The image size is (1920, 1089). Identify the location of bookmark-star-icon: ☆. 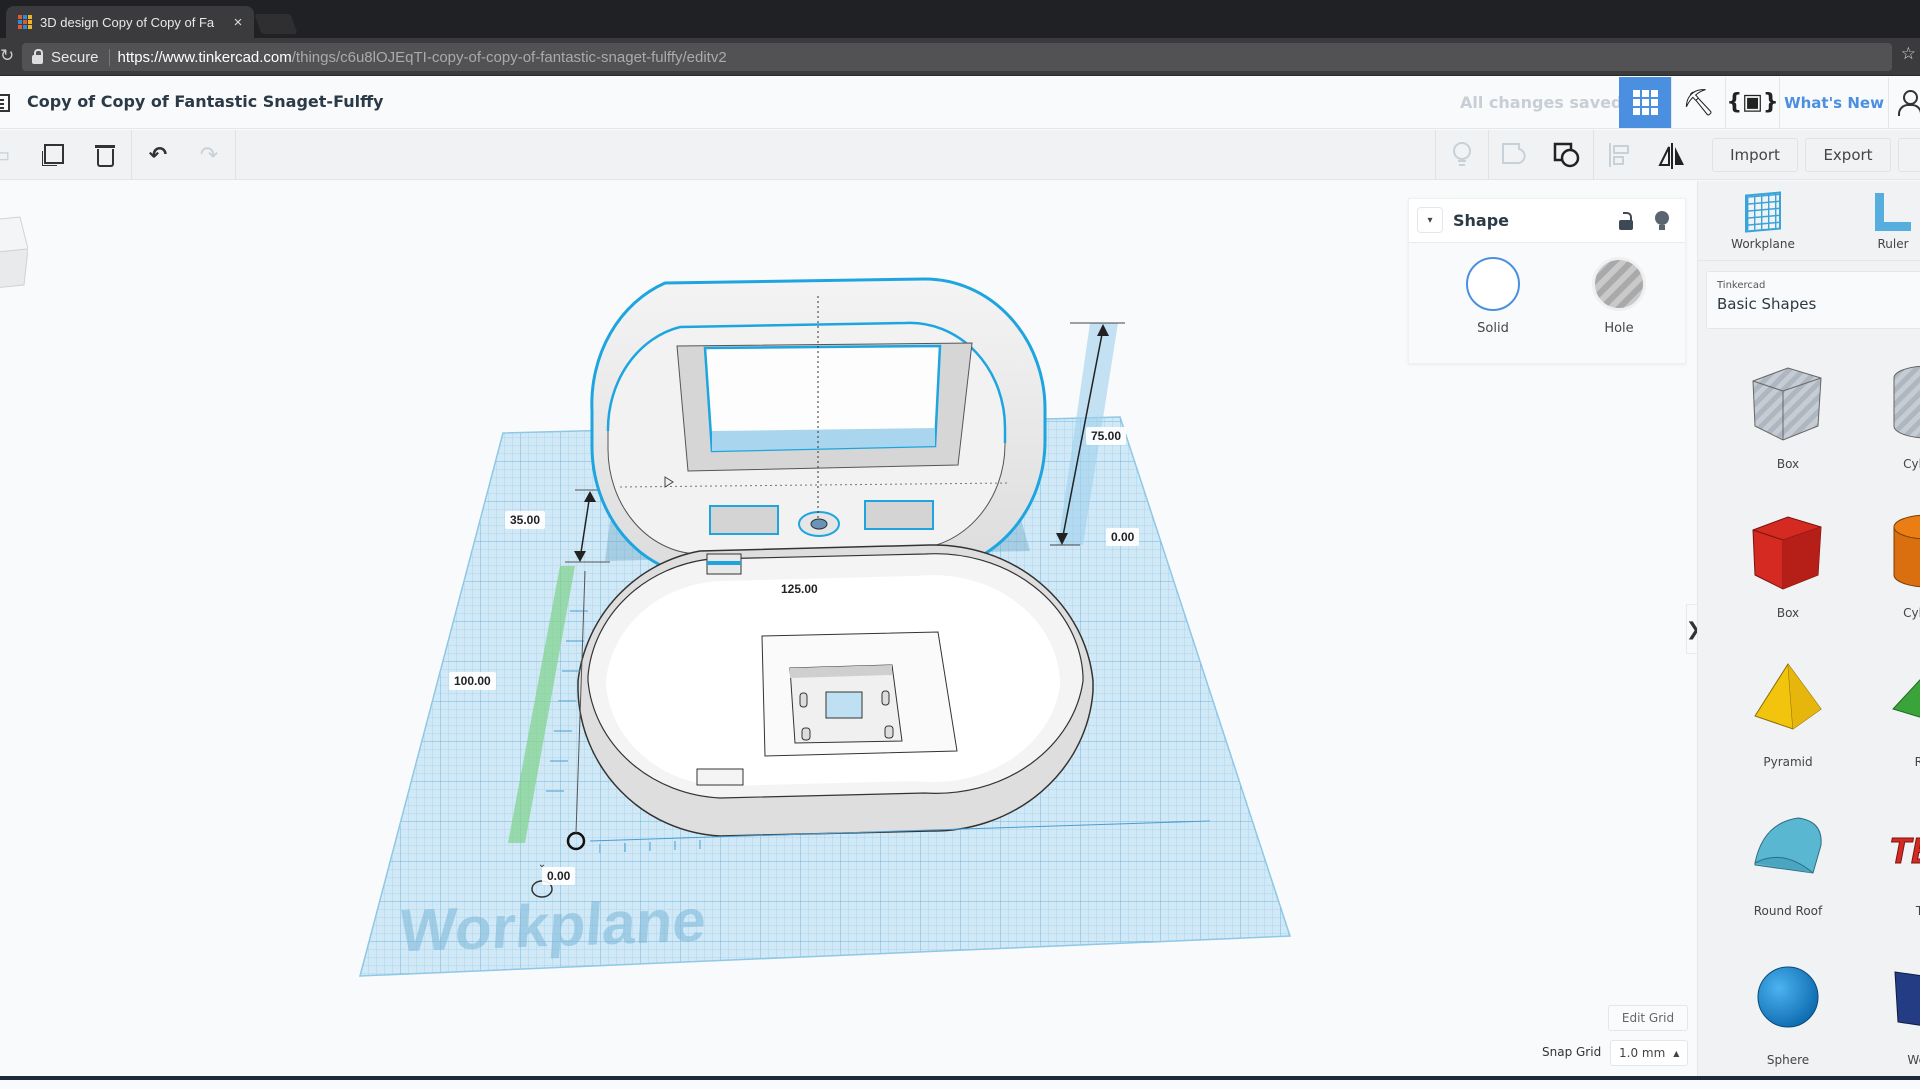
(1908, 54).